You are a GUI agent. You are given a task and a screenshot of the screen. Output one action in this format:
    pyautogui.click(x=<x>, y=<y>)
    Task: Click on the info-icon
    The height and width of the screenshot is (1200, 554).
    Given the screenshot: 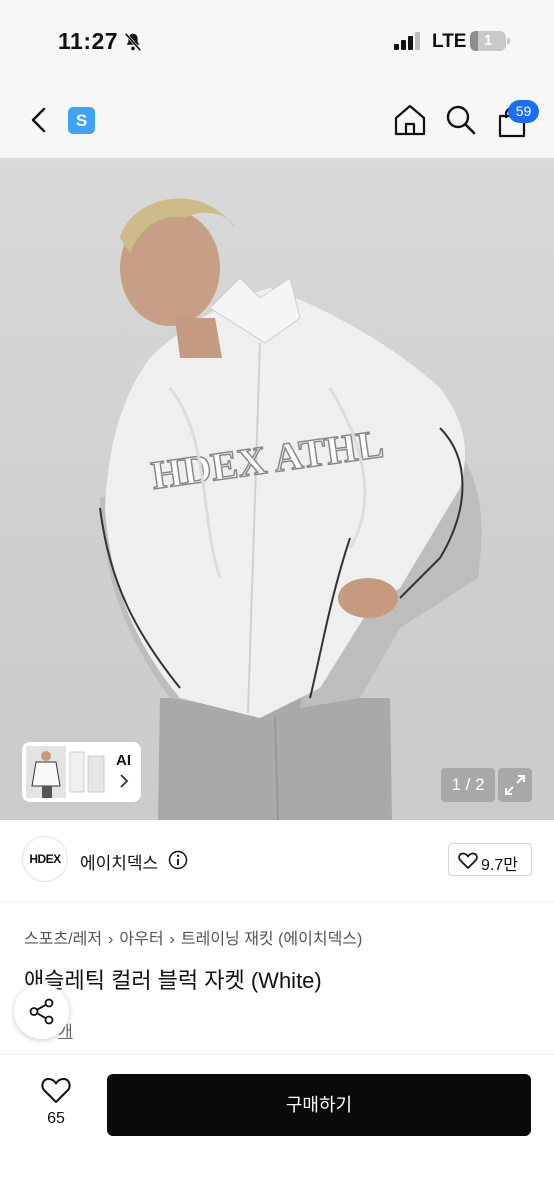 What is the action you would take?
    pyautogui.click(x=178, y=860)
    